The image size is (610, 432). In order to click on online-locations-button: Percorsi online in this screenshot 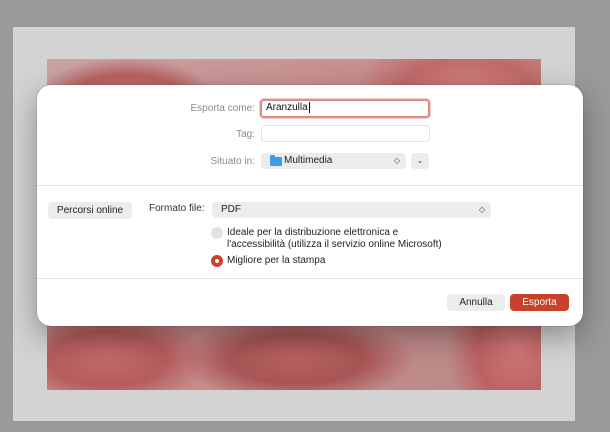, I will do `click(90, 210)`.